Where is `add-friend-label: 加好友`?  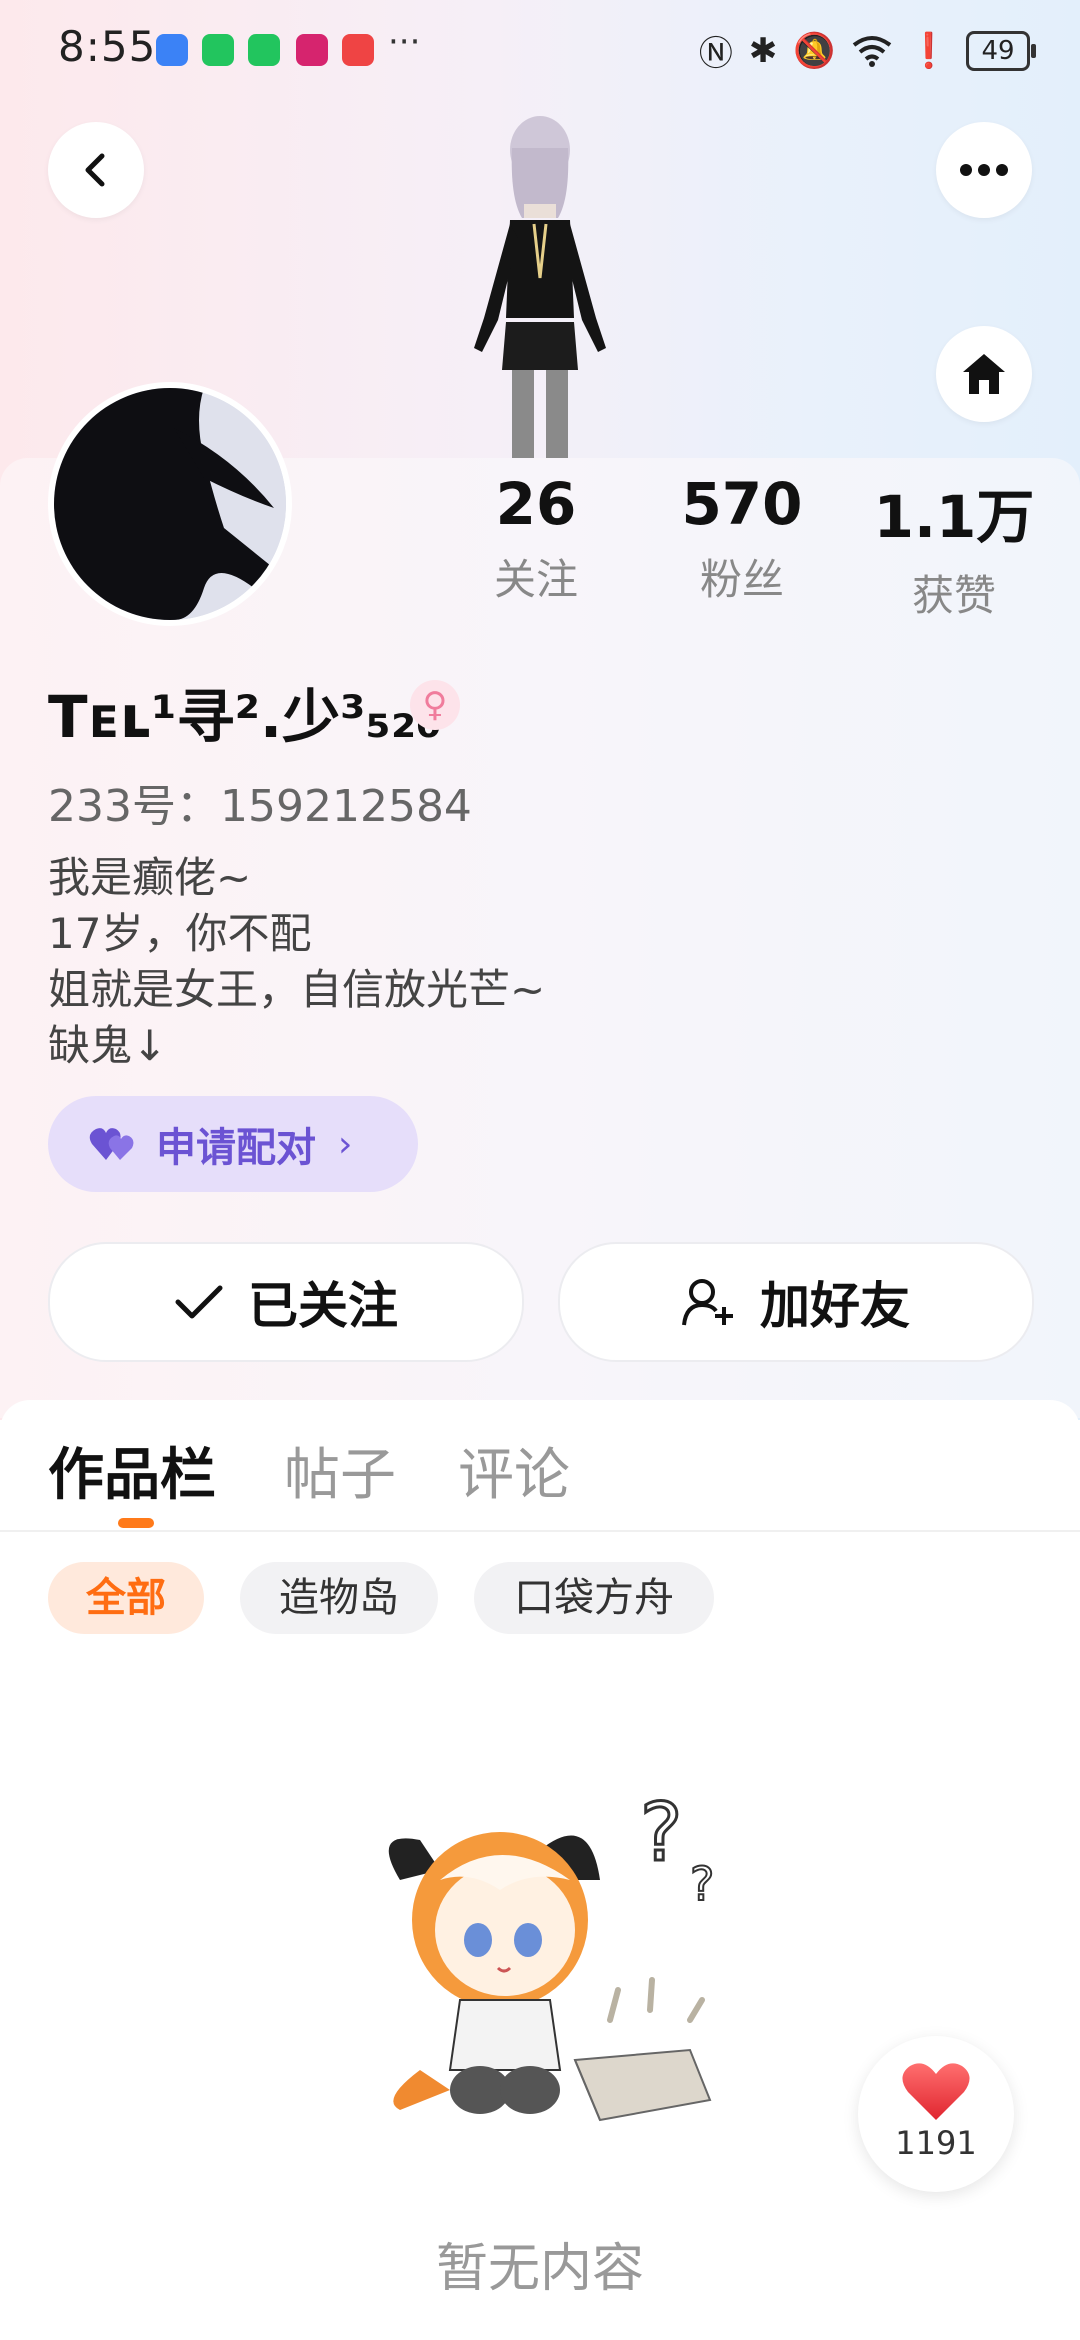 add-friend-label: 加好友 is located at coordinates (835, 1306).